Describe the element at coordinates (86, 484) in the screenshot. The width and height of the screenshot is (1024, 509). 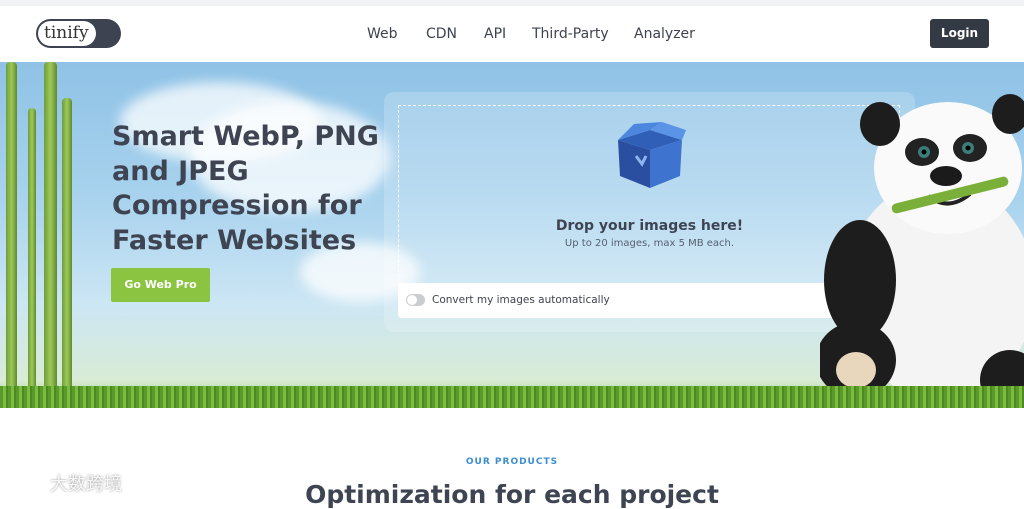
I see `watermark-text: 大数跨境` at that location.